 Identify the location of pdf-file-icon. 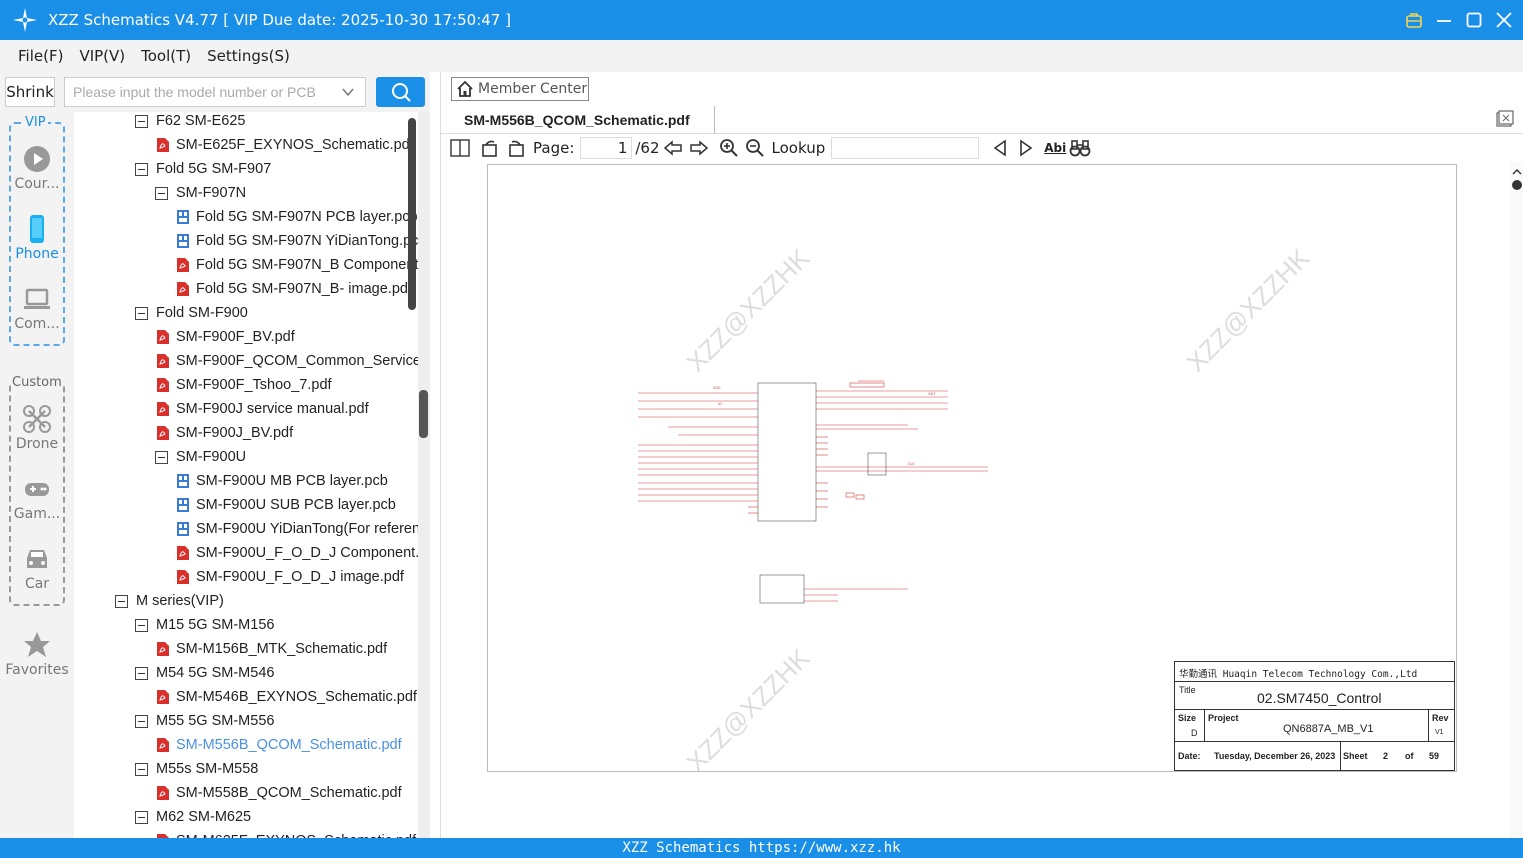
(163, 649).